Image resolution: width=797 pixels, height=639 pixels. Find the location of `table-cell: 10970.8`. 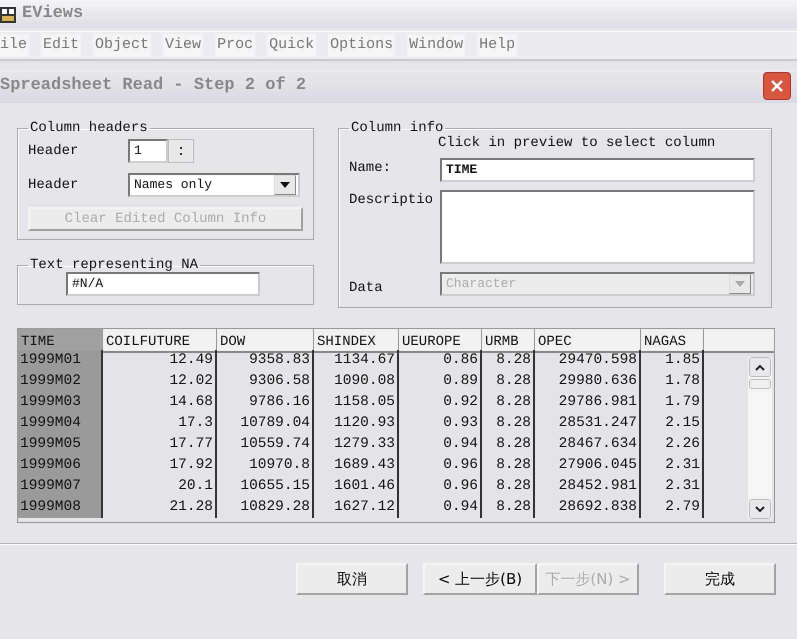

table-cell: 10970.8 is located at coordinates (265, 465).